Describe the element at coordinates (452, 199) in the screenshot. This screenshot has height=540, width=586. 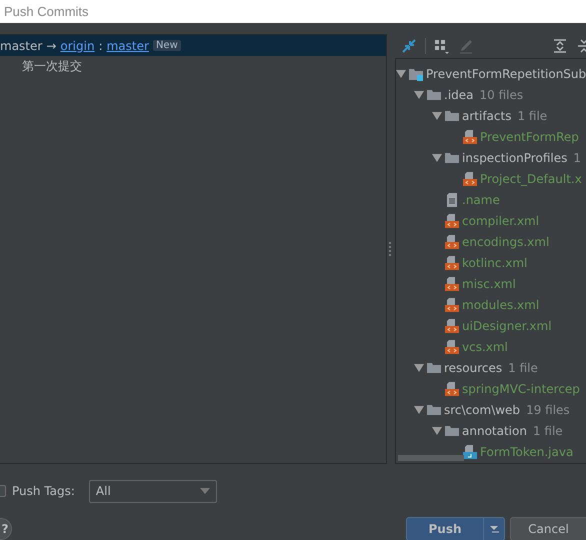
I see `text-file-icon` at that location.